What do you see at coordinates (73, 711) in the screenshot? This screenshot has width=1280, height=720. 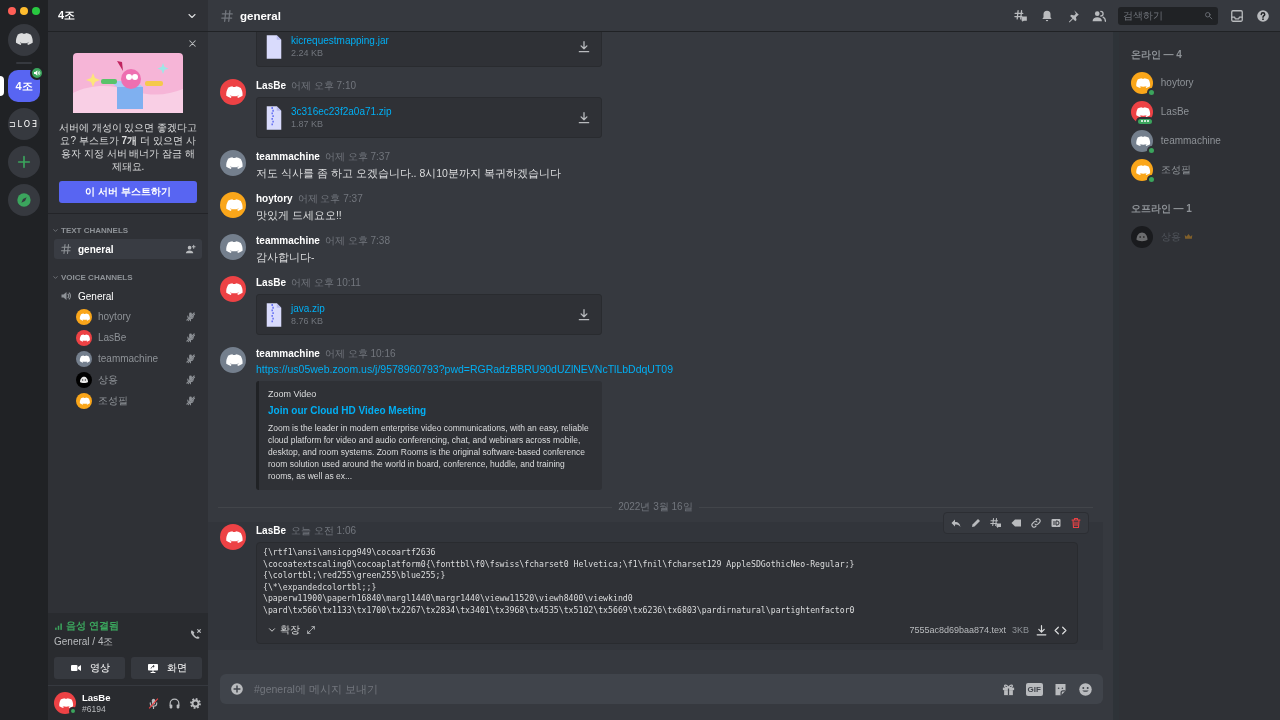 I see `online-status-dot` at bounding box center [73, 711].